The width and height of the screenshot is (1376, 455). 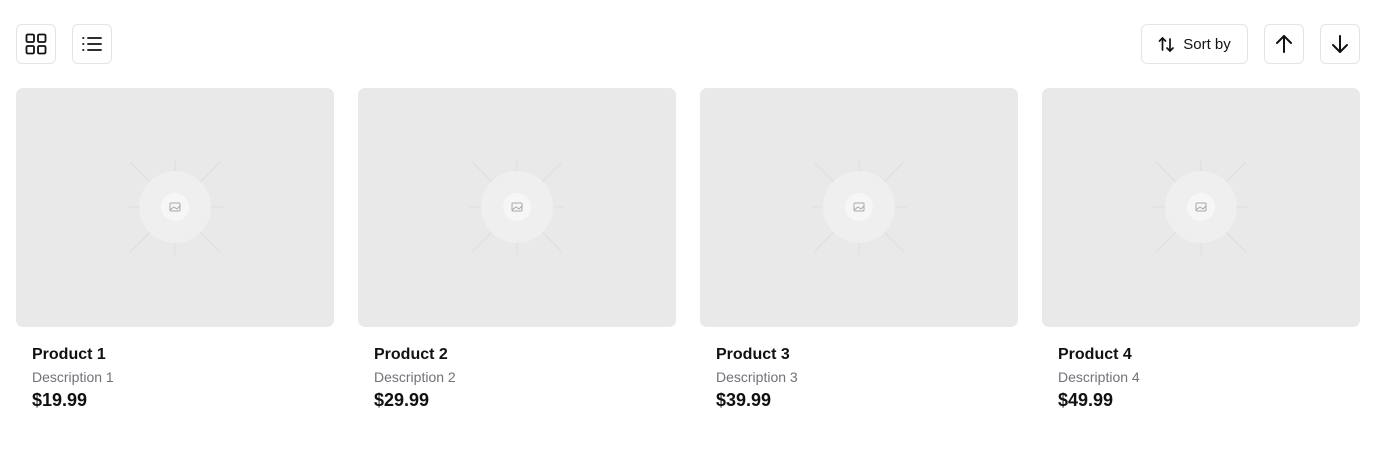 I want to click on list-icon, so click(x=92, y=44).